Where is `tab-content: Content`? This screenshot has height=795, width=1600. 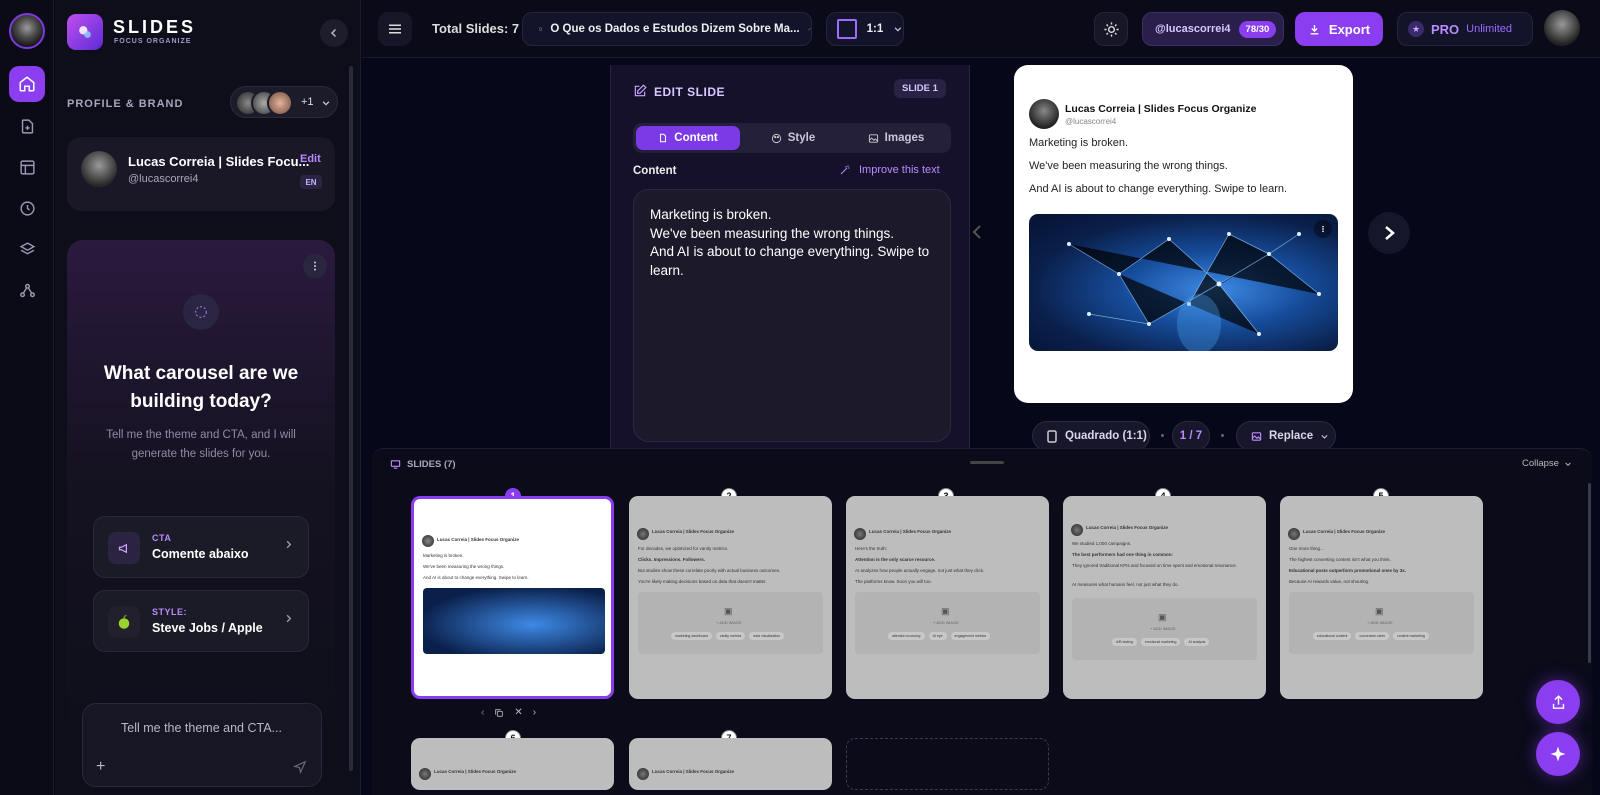 tab-content: Content is located at coordinates (688, 138).